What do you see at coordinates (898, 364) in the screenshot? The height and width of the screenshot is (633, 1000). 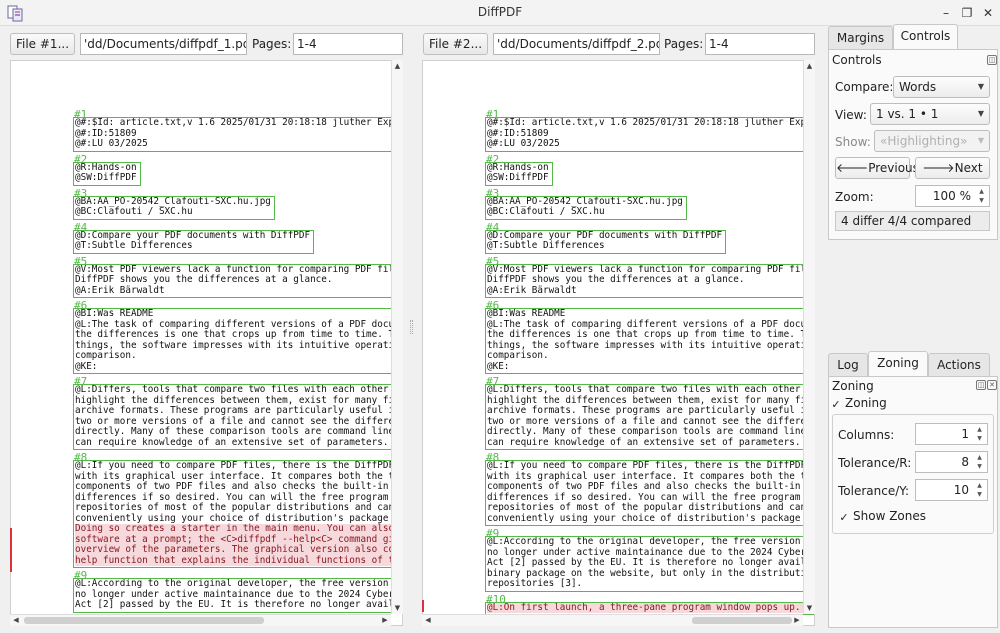 I see `tab-zoning: Zoning` at bounding box center [898, 364].